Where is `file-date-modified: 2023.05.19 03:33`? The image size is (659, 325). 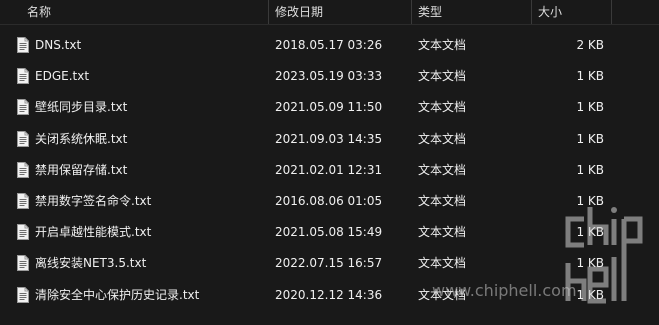 file-date-modified: 2023.05.19 03:33 is located at coordinates (329, 76).